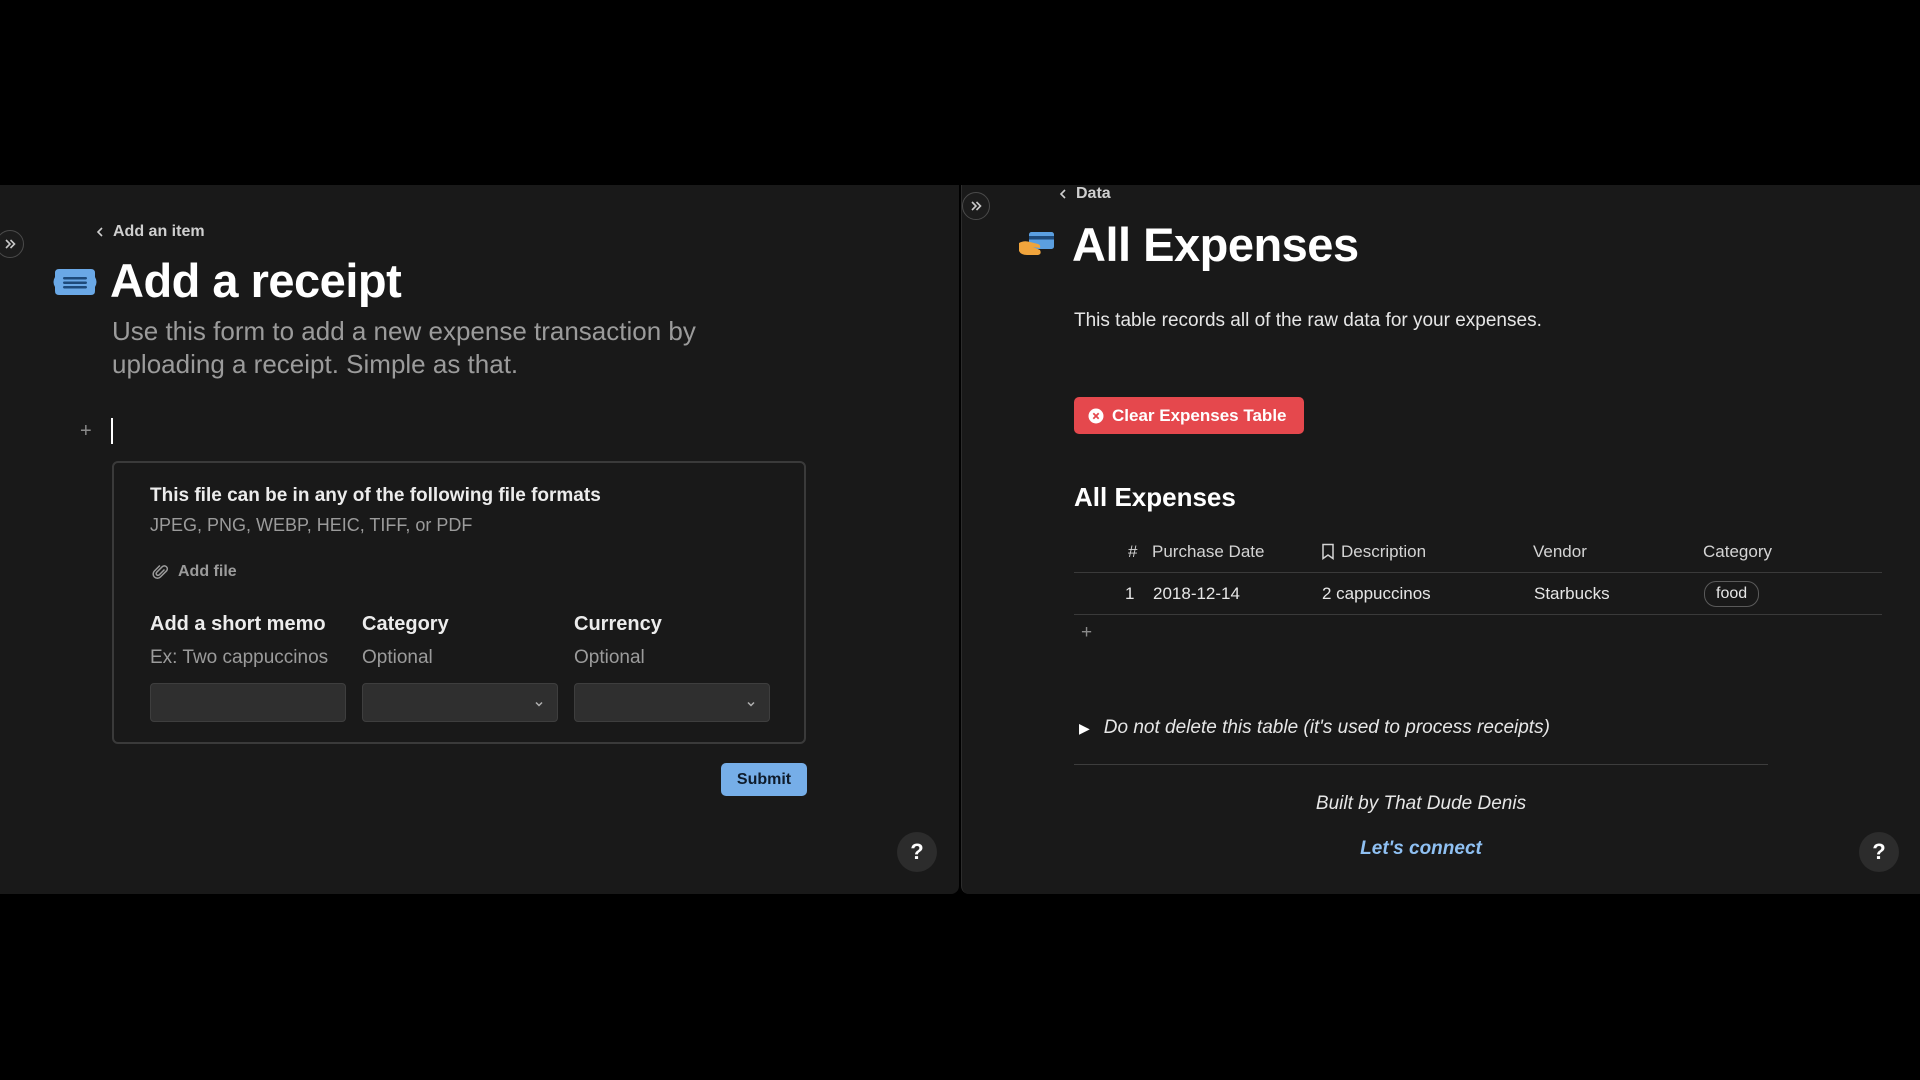 The width and height of the screenshot is (1920, 1080). I want to click on add-file-label: Add file, so click(207, 571).